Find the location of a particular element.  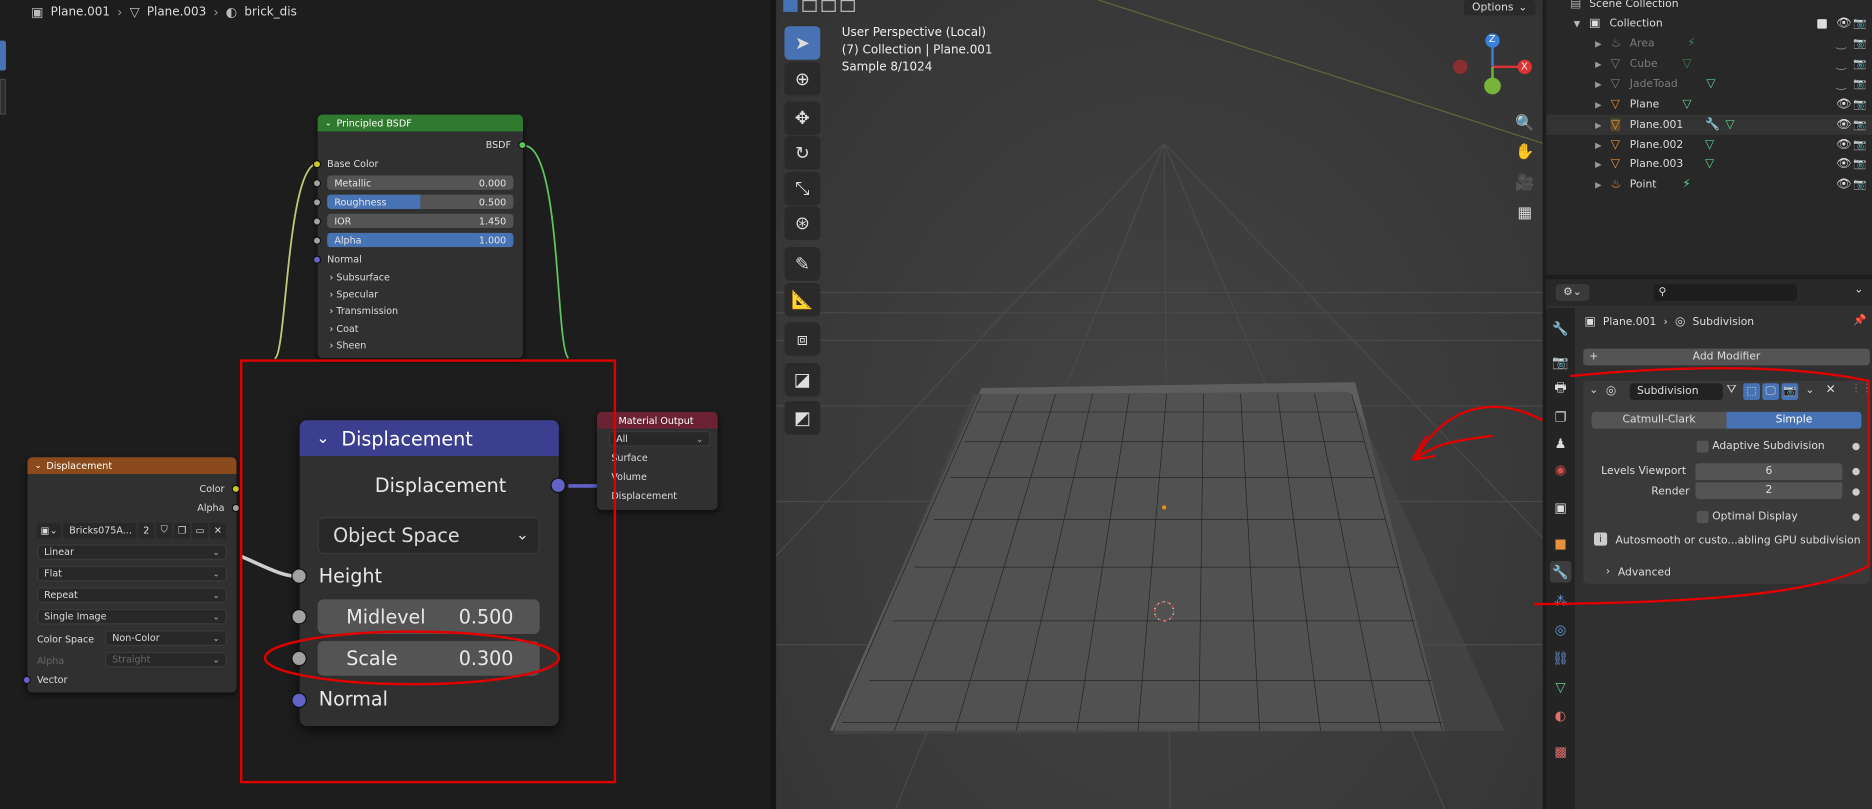

roughness-socket is located at coordinates (317, 202).